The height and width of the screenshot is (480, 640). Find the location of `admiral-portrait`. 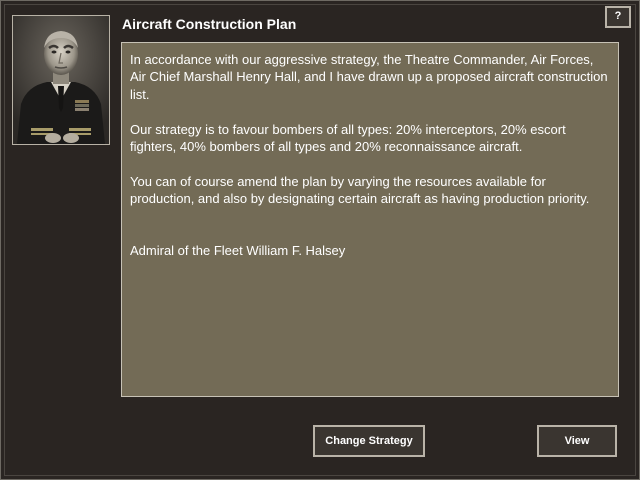

admiral-portrait is located at coordinates (61, 80).